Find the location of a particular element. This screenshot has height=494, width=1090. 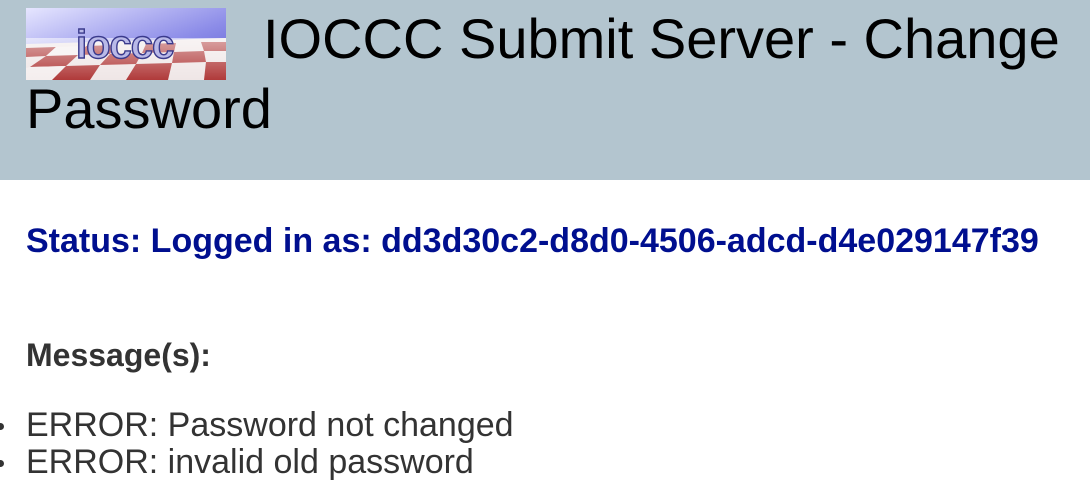

messages-heading: Message(s): is located at coordinates (118, 355).